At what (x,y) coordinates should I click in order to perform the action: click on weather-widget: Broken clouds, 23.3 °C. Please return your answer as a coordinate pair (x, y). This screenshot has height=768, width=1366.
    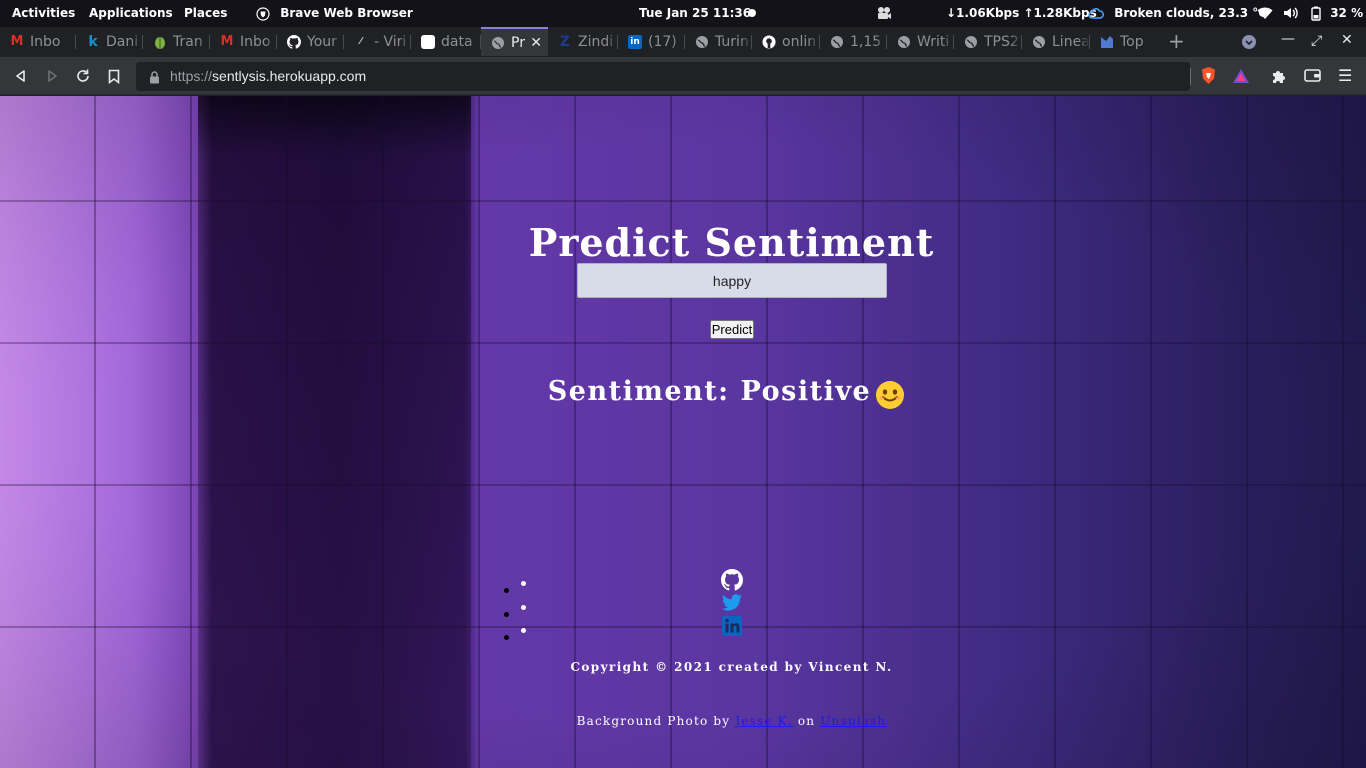
    Looking at the image, I should click on (1177, 13).